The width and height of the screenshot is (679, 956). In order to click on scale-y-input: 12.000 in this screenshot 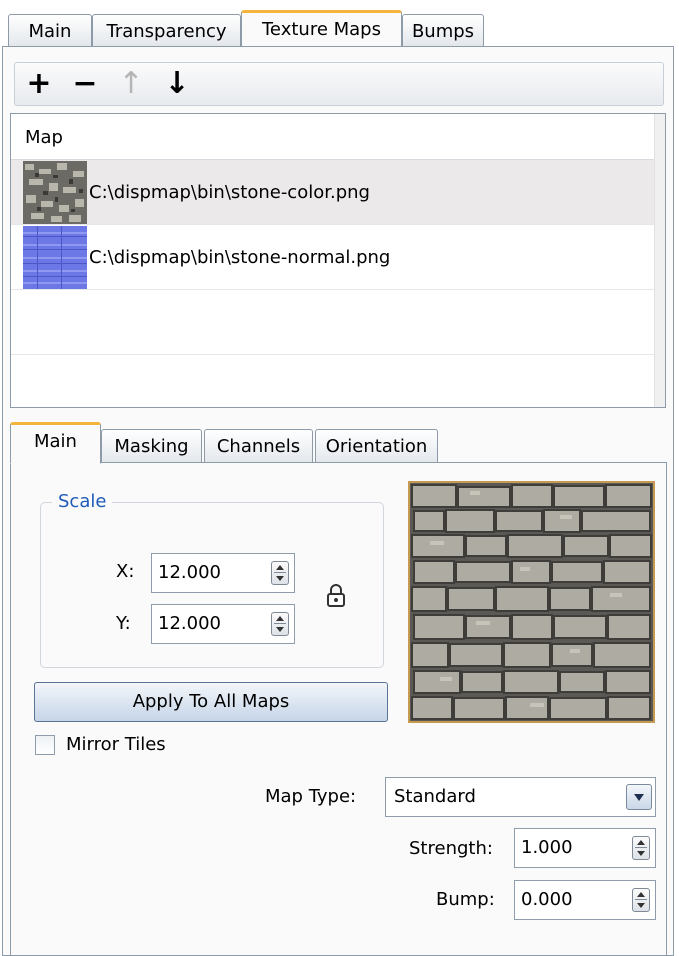, I will do `click(223, 624)`.